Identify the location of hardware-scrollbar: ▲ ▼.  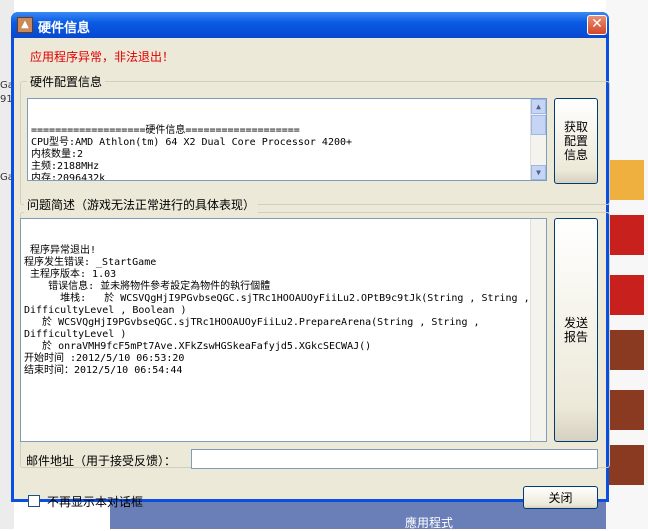
(538, 139).